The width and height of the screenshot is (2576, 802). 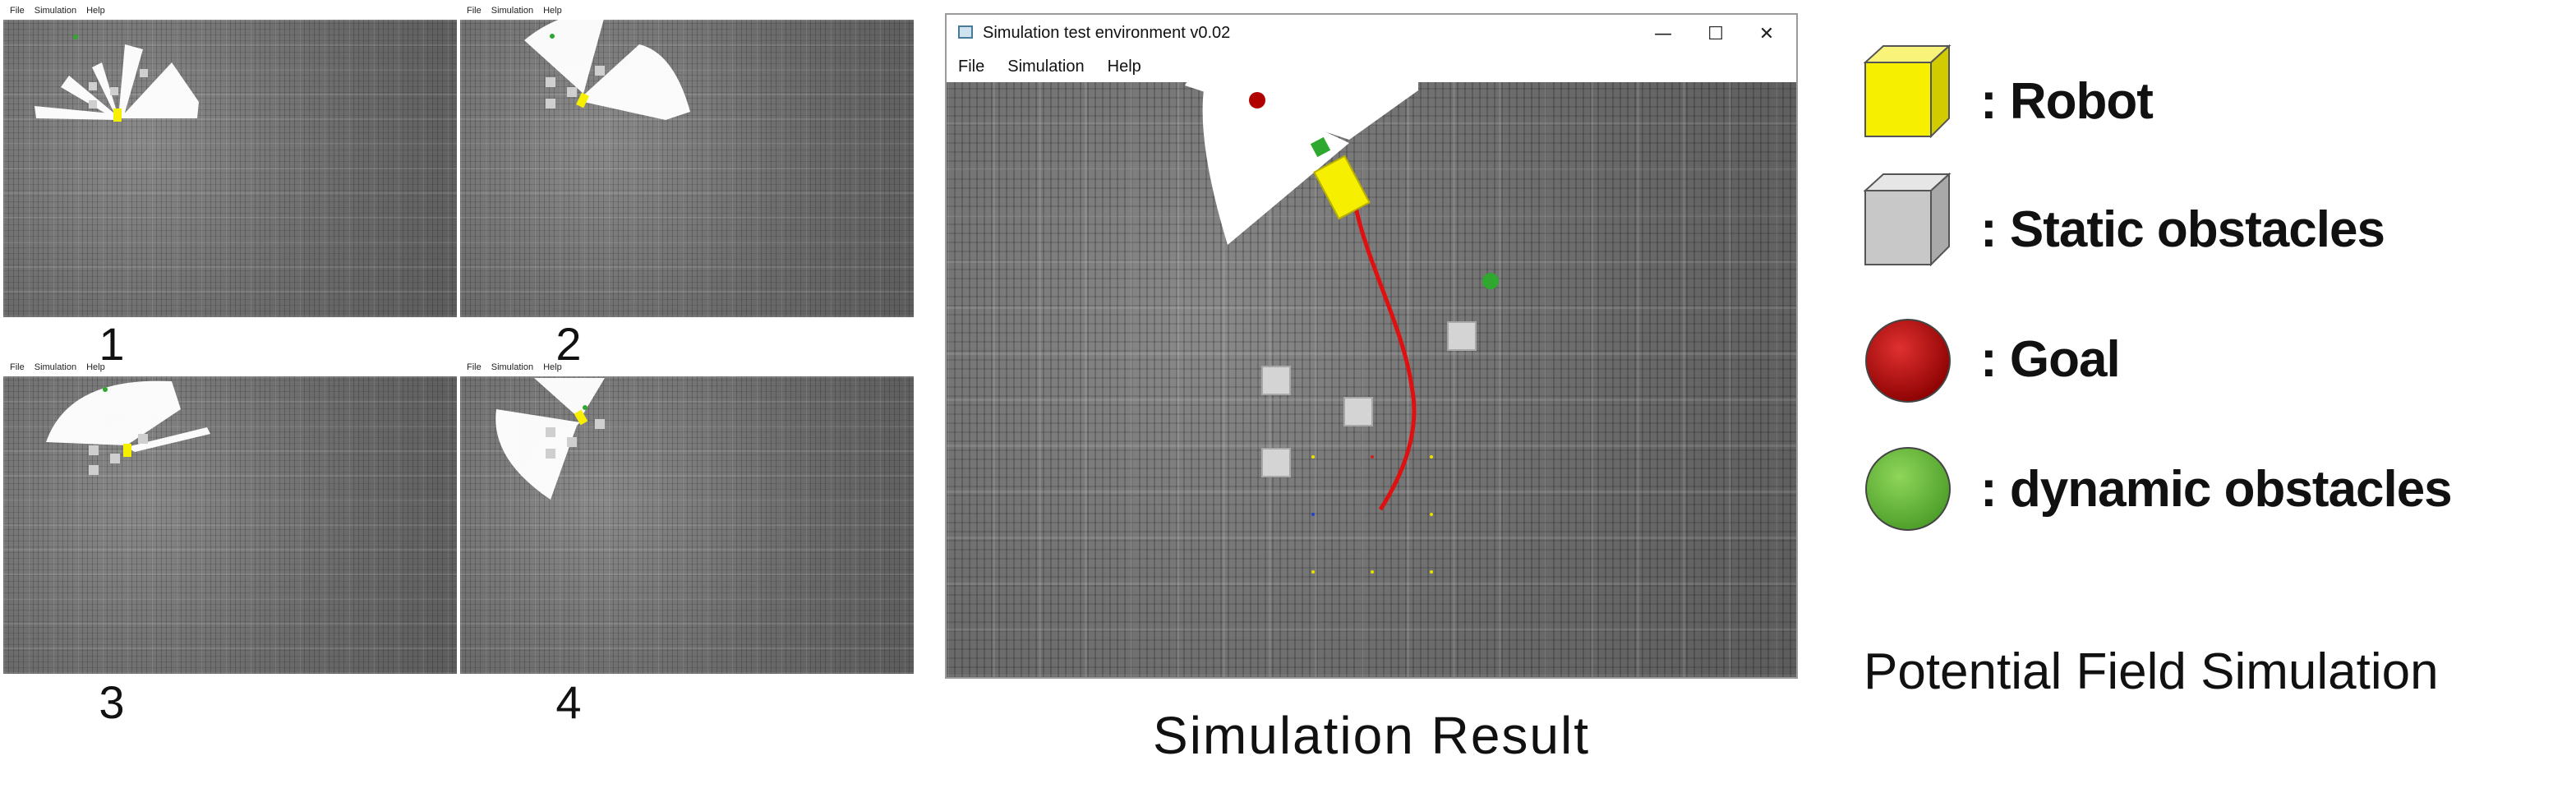 What do you see at coordinates (1663, 34) in the screenshot?
I see `minimize-button: —` at bounding box center [1663, 34].